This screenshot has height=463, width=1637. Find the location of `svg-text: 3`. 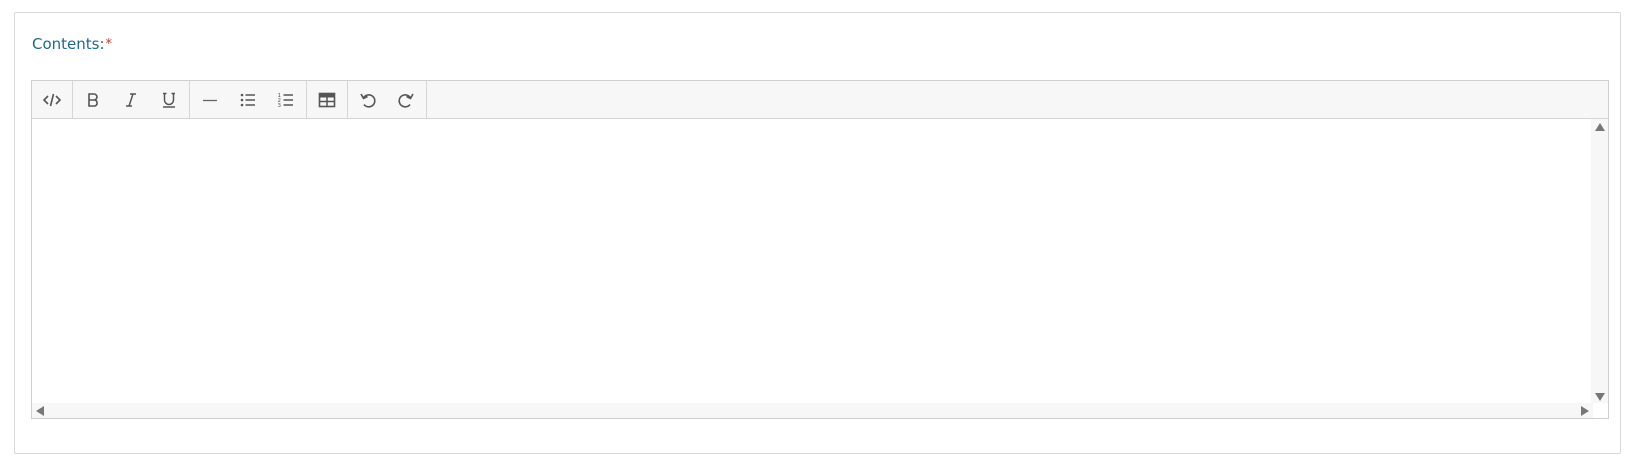

svg-text: 3 is located at coordinates (280, 106).